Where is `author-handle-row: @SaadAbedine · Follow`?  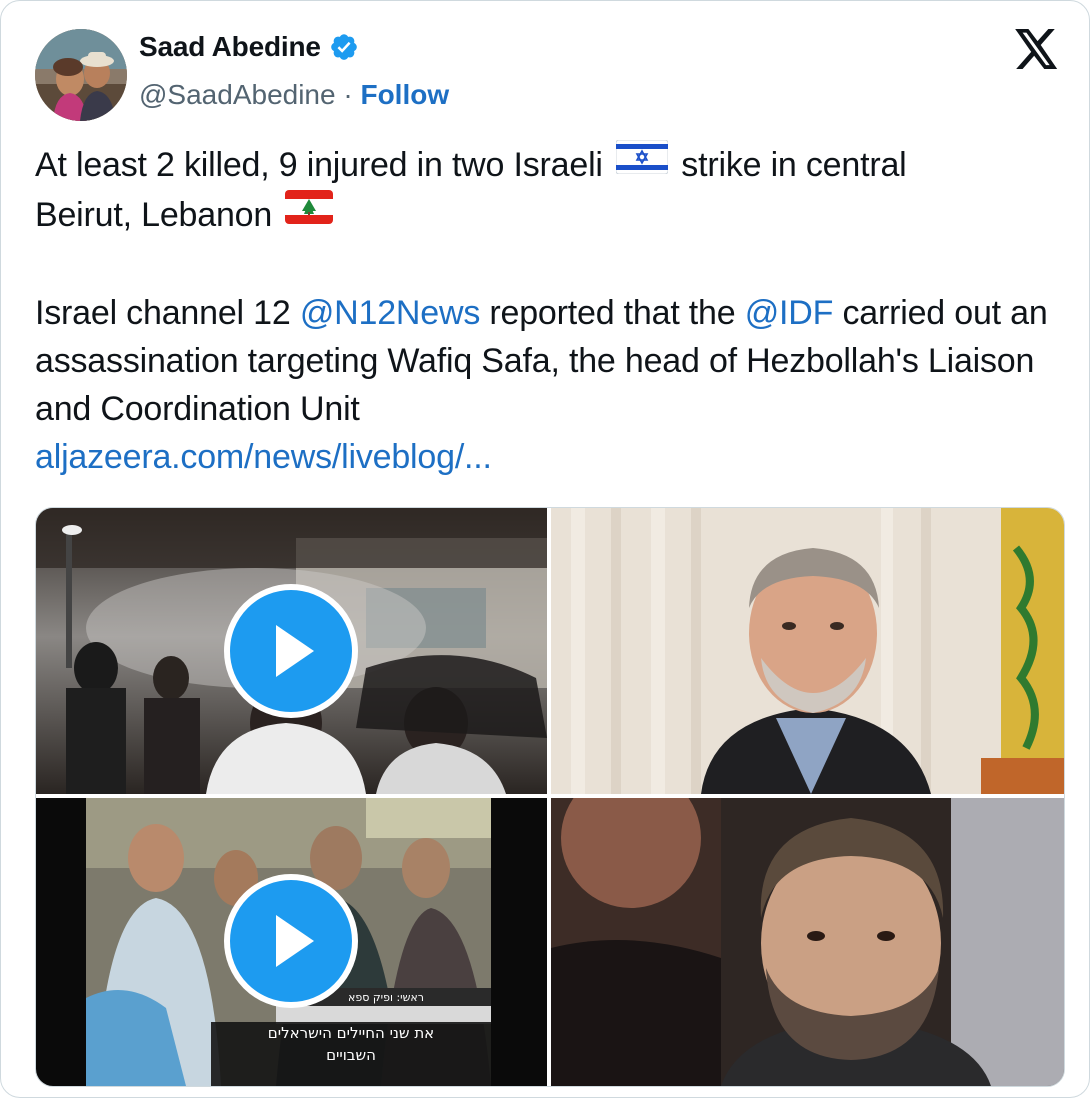
author-handle-row: @SaadAbedine · Follow is located at coordinates (294, 95).